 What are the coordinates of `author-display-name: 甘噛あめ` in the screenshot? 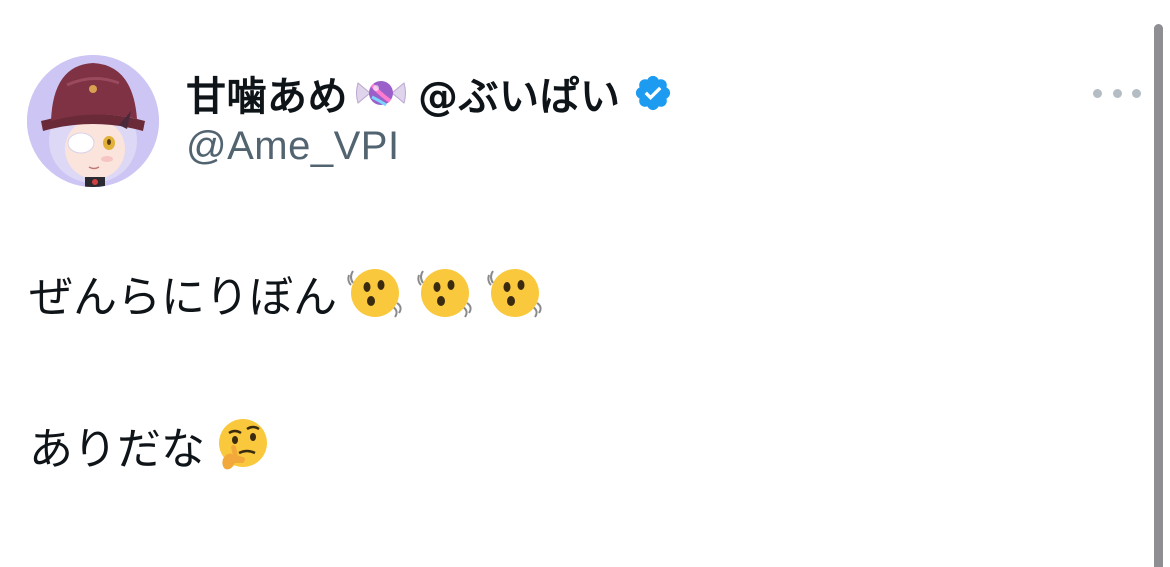 It's located at (267, 93).